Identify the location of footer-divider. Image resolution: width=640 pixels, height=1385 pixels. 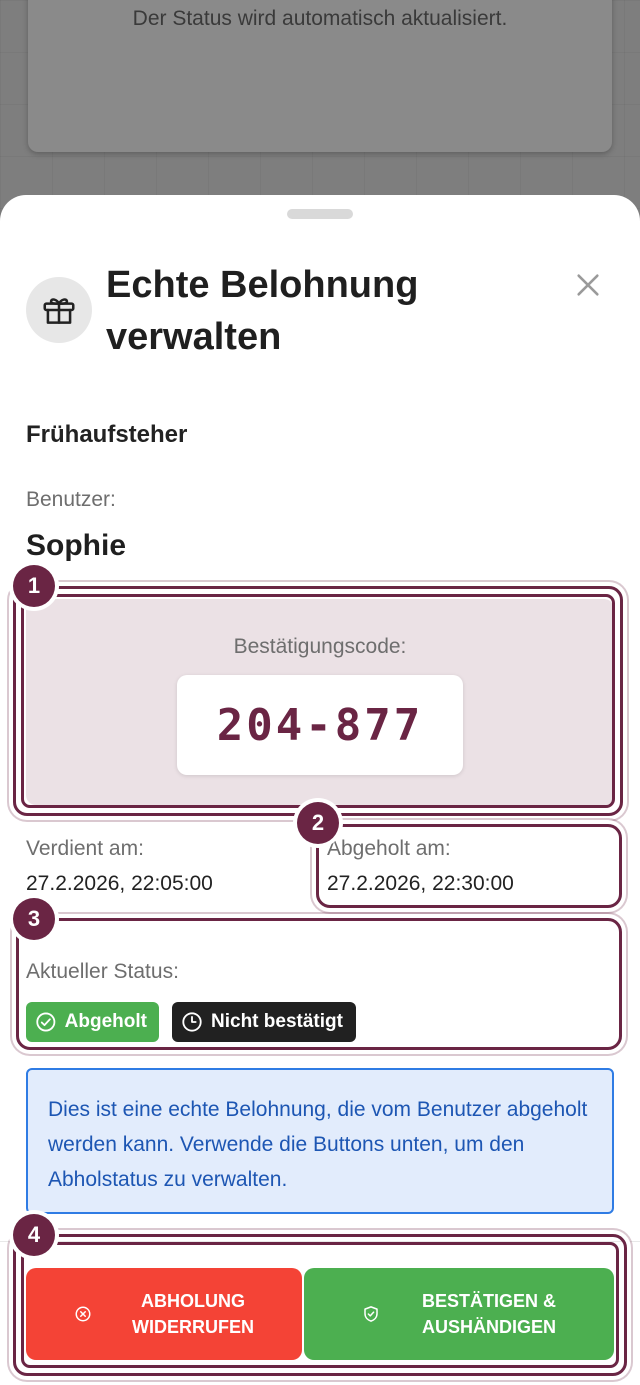
(320, 1241).